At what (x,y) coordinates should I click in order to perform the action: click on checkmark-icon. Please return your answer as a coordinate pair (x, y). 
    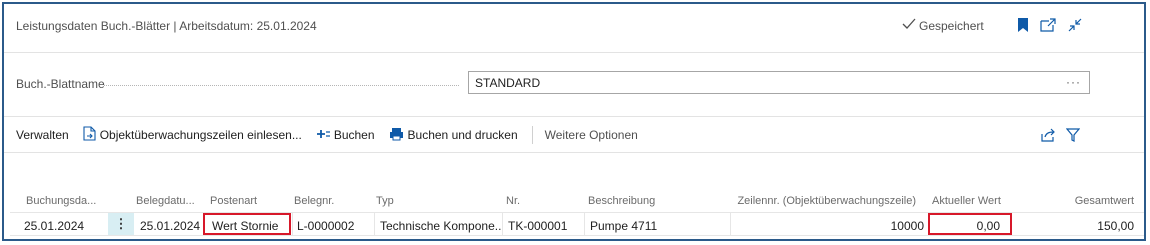
    Looking at the image, I should click on (909, 25).